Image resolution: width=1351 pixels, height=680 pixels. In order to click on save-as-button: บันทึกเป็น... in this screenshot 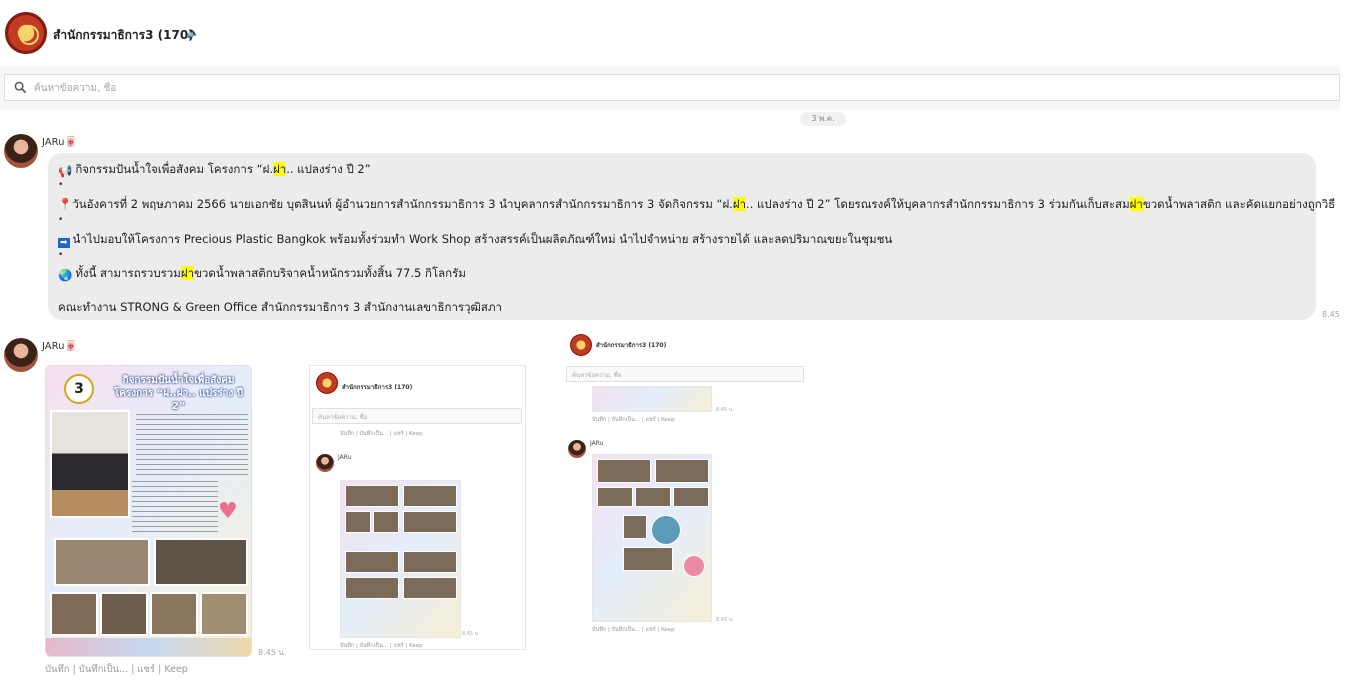, I will do `click(103, 669)`.